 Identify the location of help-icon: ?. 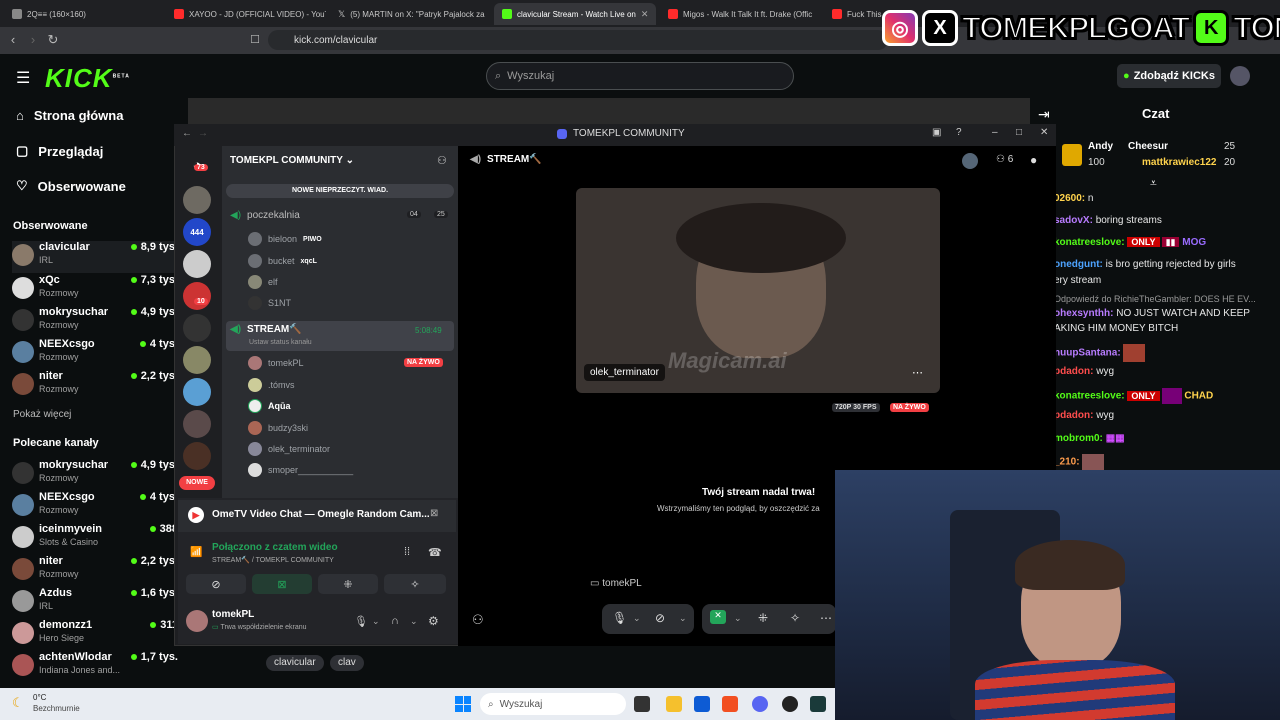
(959, 132).